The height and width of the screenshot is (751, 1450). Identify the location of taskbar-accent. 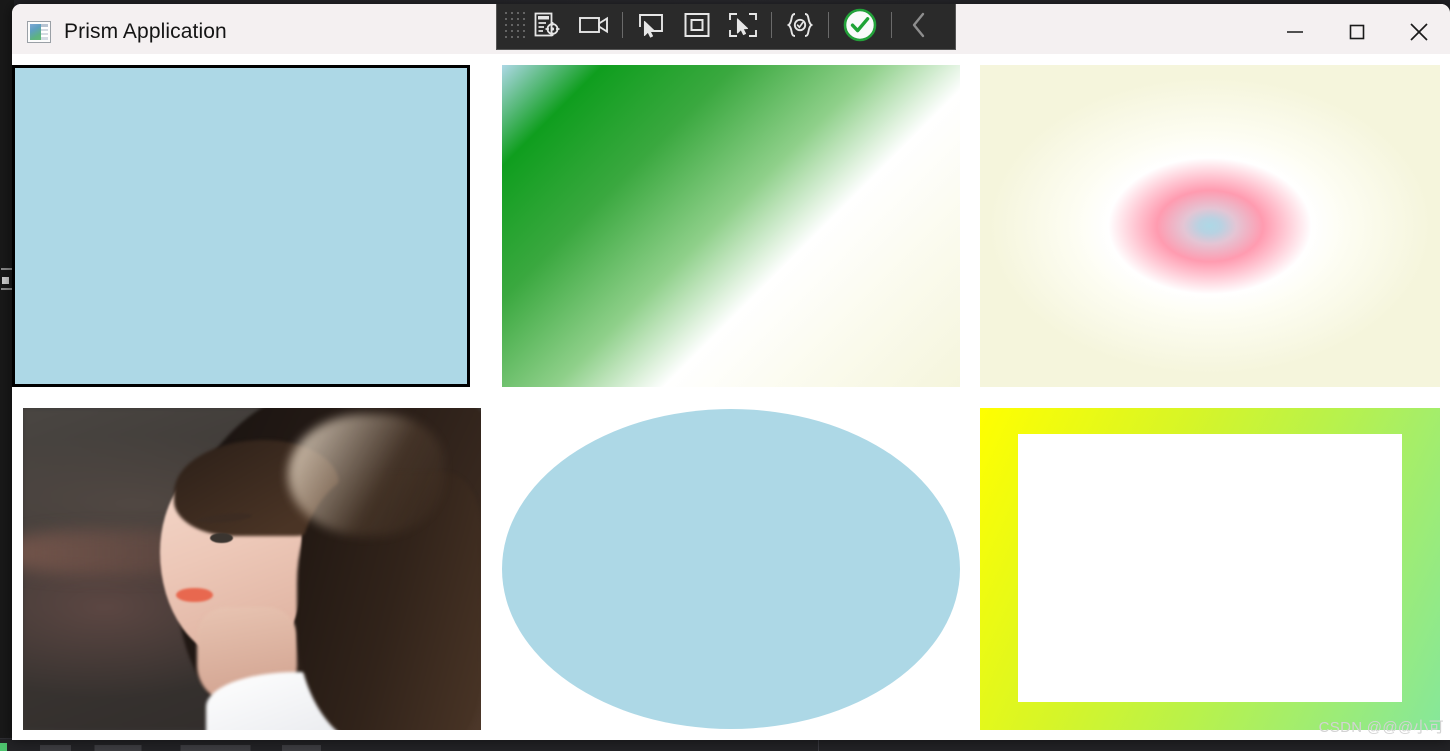
(3, 747).